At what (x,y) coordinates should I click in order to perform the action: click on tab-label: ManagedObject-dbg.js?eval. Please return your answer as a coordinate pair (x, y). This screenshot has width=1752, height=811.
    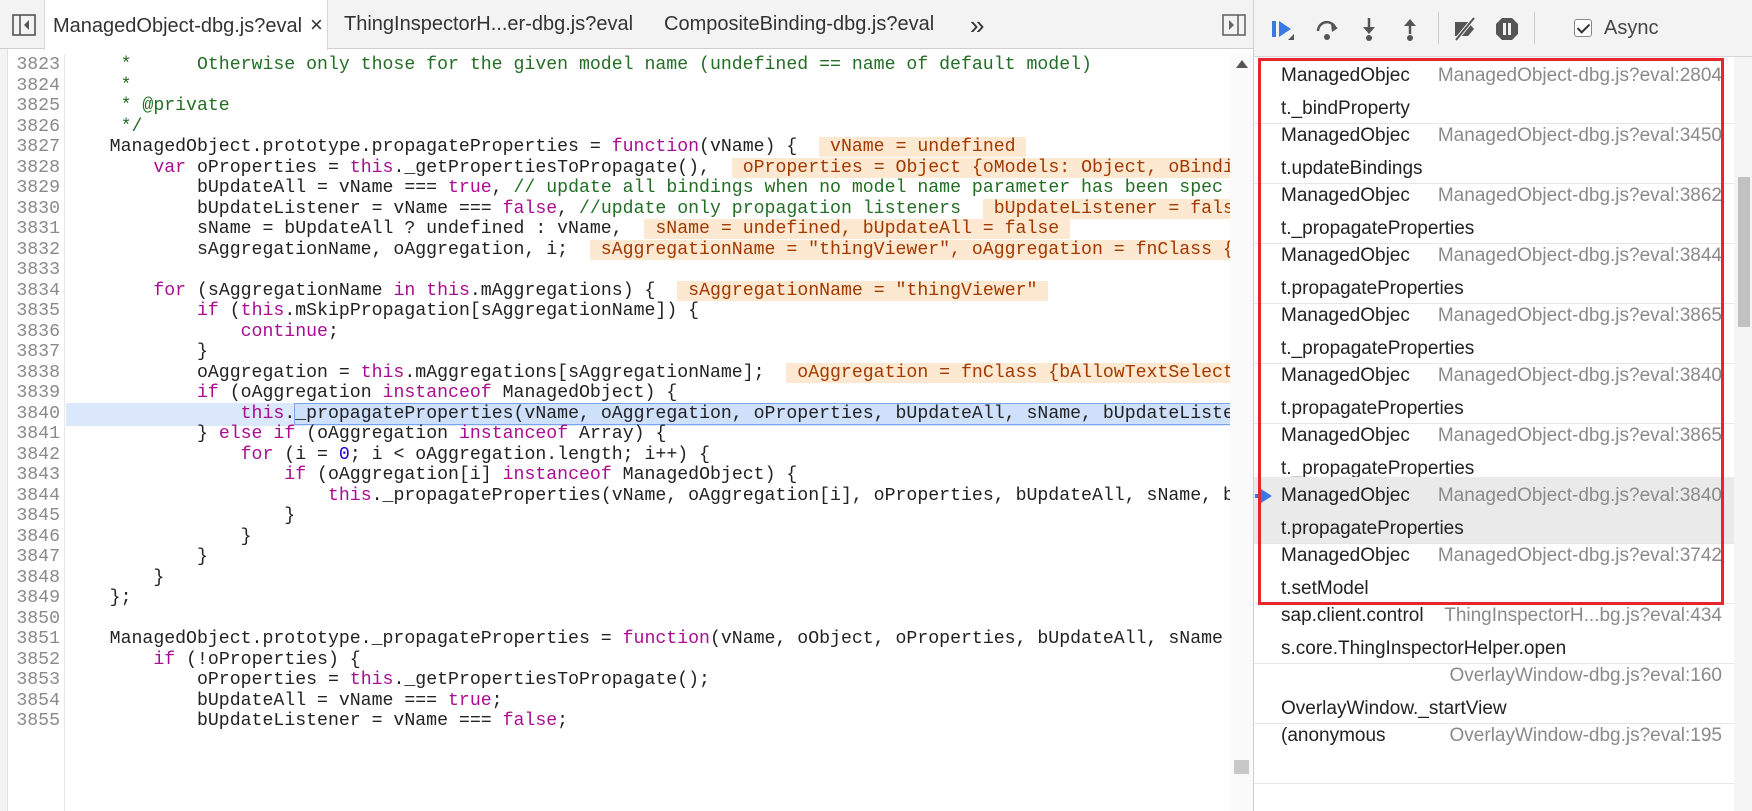
    Looking at the image, I should click on (178, 26).